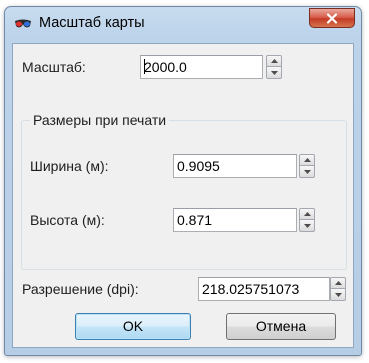  Describe the element at coordinates (235, 166) in the screenshot. I see `width-input: 0.9095` at that location.